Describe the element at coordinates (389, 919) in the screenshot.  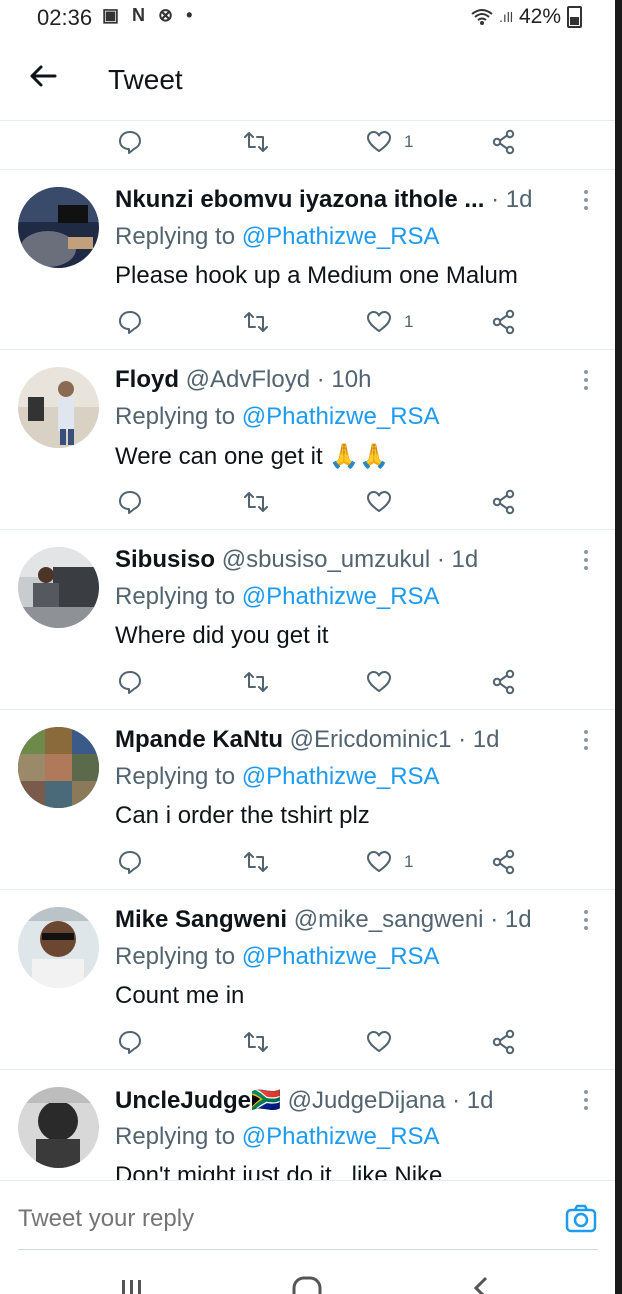
I see `author-handle: @mike_sangweni` at that location.